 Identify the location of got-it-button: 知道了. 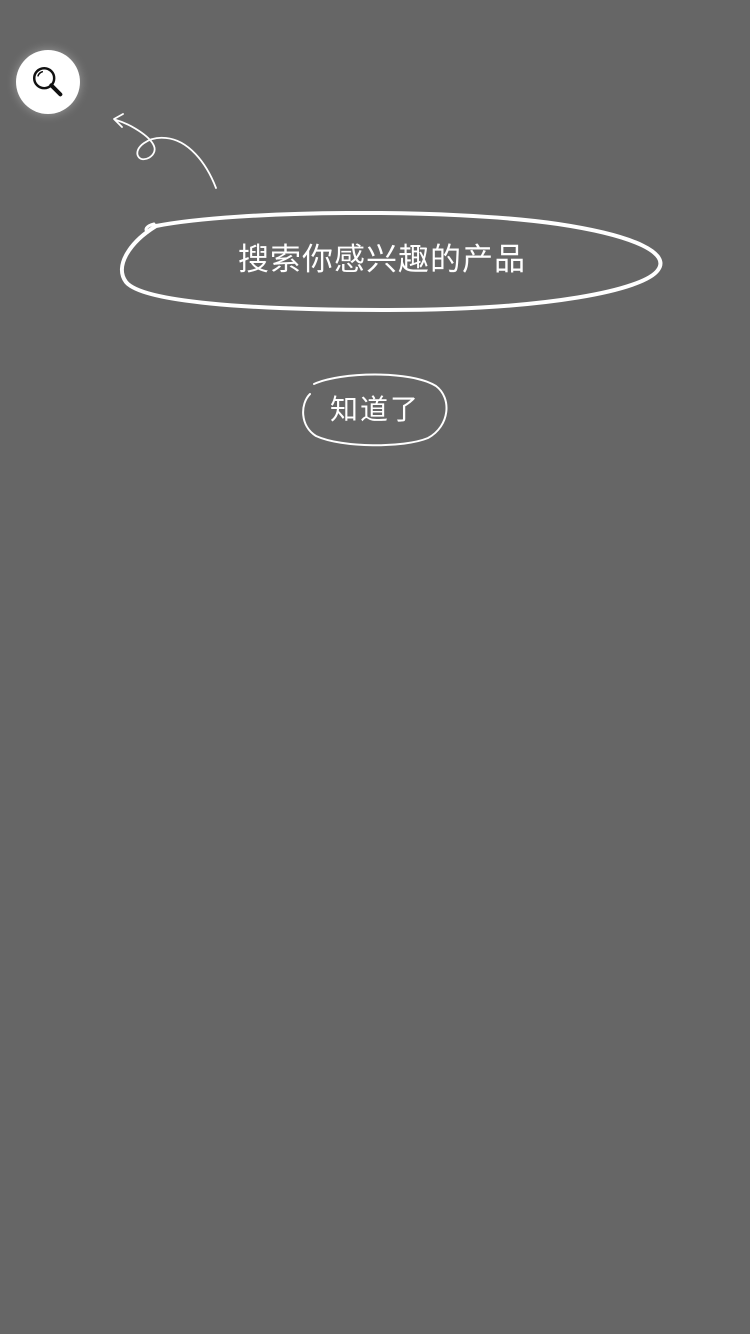
(375, 410).